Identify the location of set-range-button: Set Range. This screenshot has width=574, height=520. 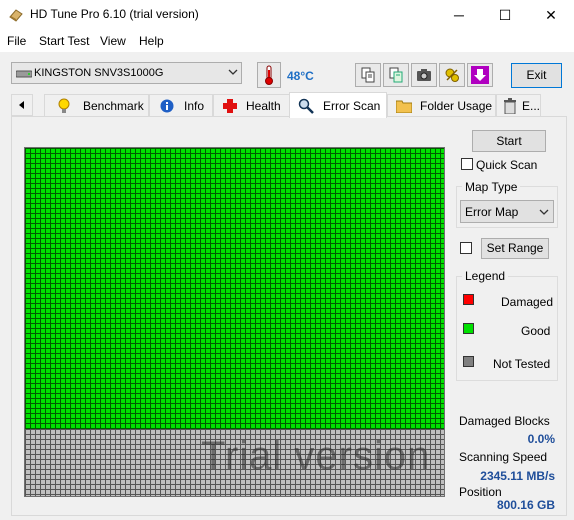
(515, 248).